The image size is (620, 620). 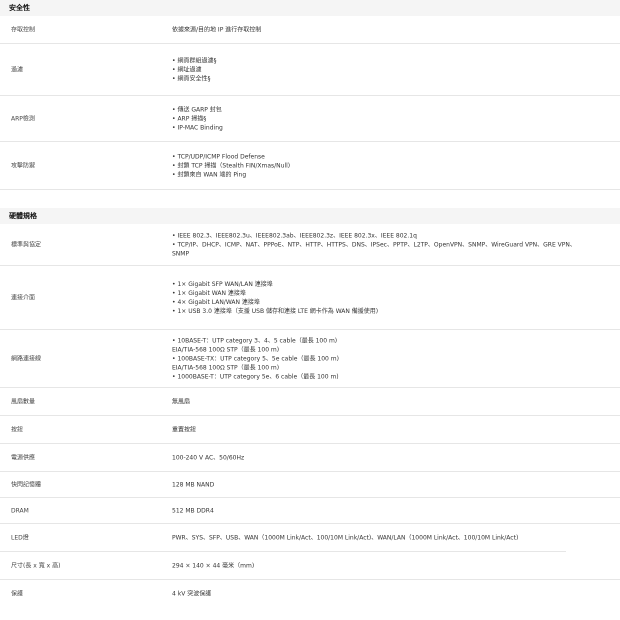 I want to click on spec-value-line: 128 MB NAND, so click(x=193, y=484).